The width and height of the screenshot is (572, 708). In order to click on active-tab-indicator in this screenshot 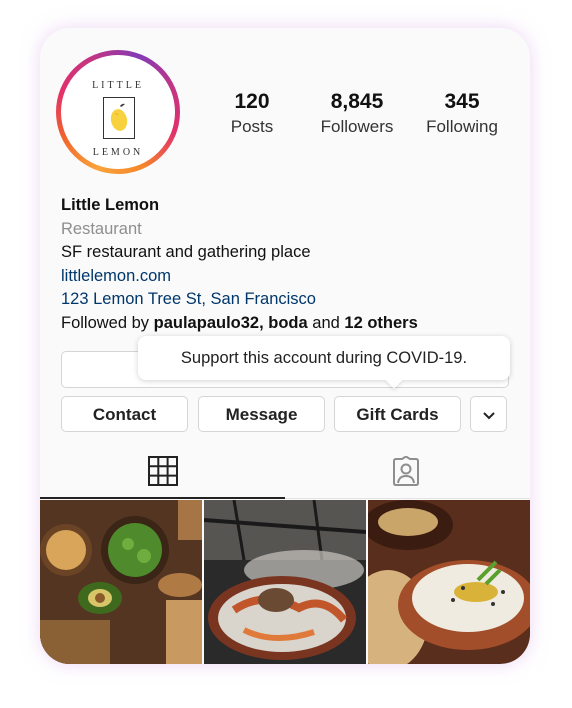, I will do `click(162, 498)`.